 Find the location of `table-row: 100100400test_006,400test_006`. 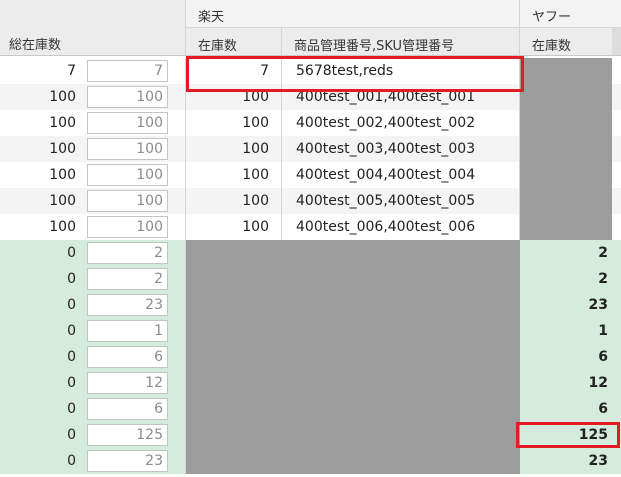

table-row: 100100400test_006,400test_006 is located at coordinates (310, 227).